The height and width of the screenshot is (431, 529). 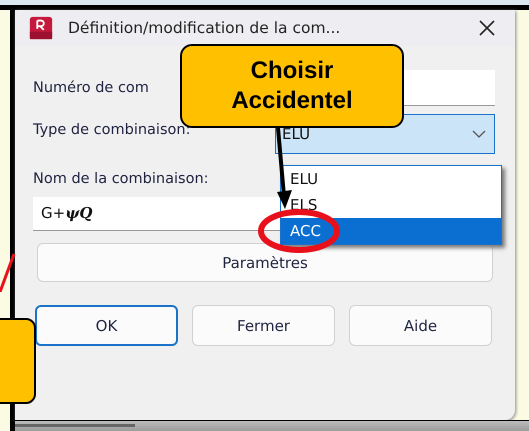 What do you see at coordinates (121, 179) in the screenshot?
I see `field-label: Nom de la combinaison:` at bounding box center [121, 179].